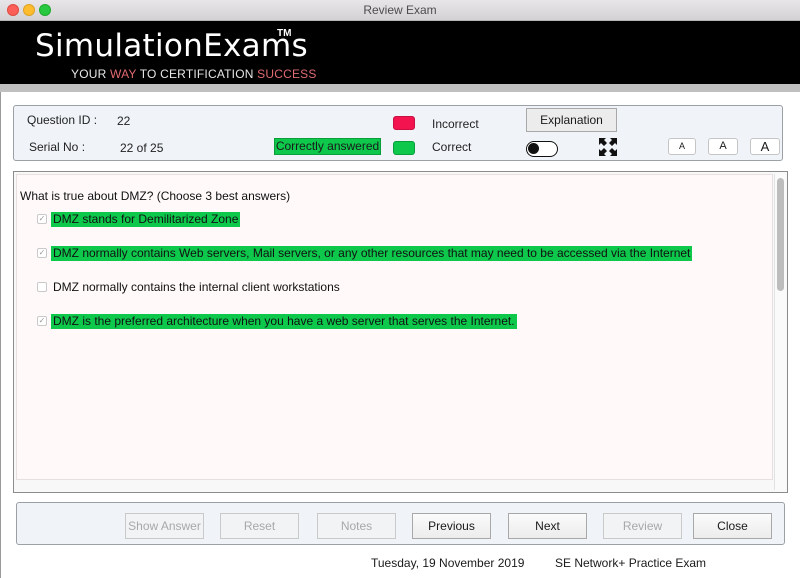 This screenshot has width=800, height=578. I want to click on status-badge: Correctly answered, so click(327, 146).